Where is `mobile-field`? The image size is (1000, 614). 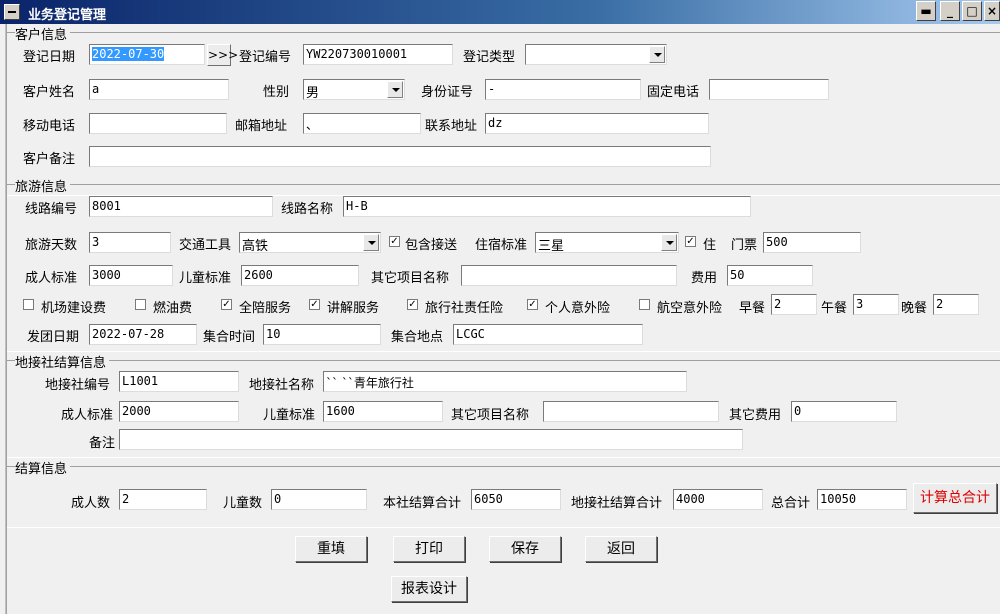
mobile-field is located at coordinates (158, 123).